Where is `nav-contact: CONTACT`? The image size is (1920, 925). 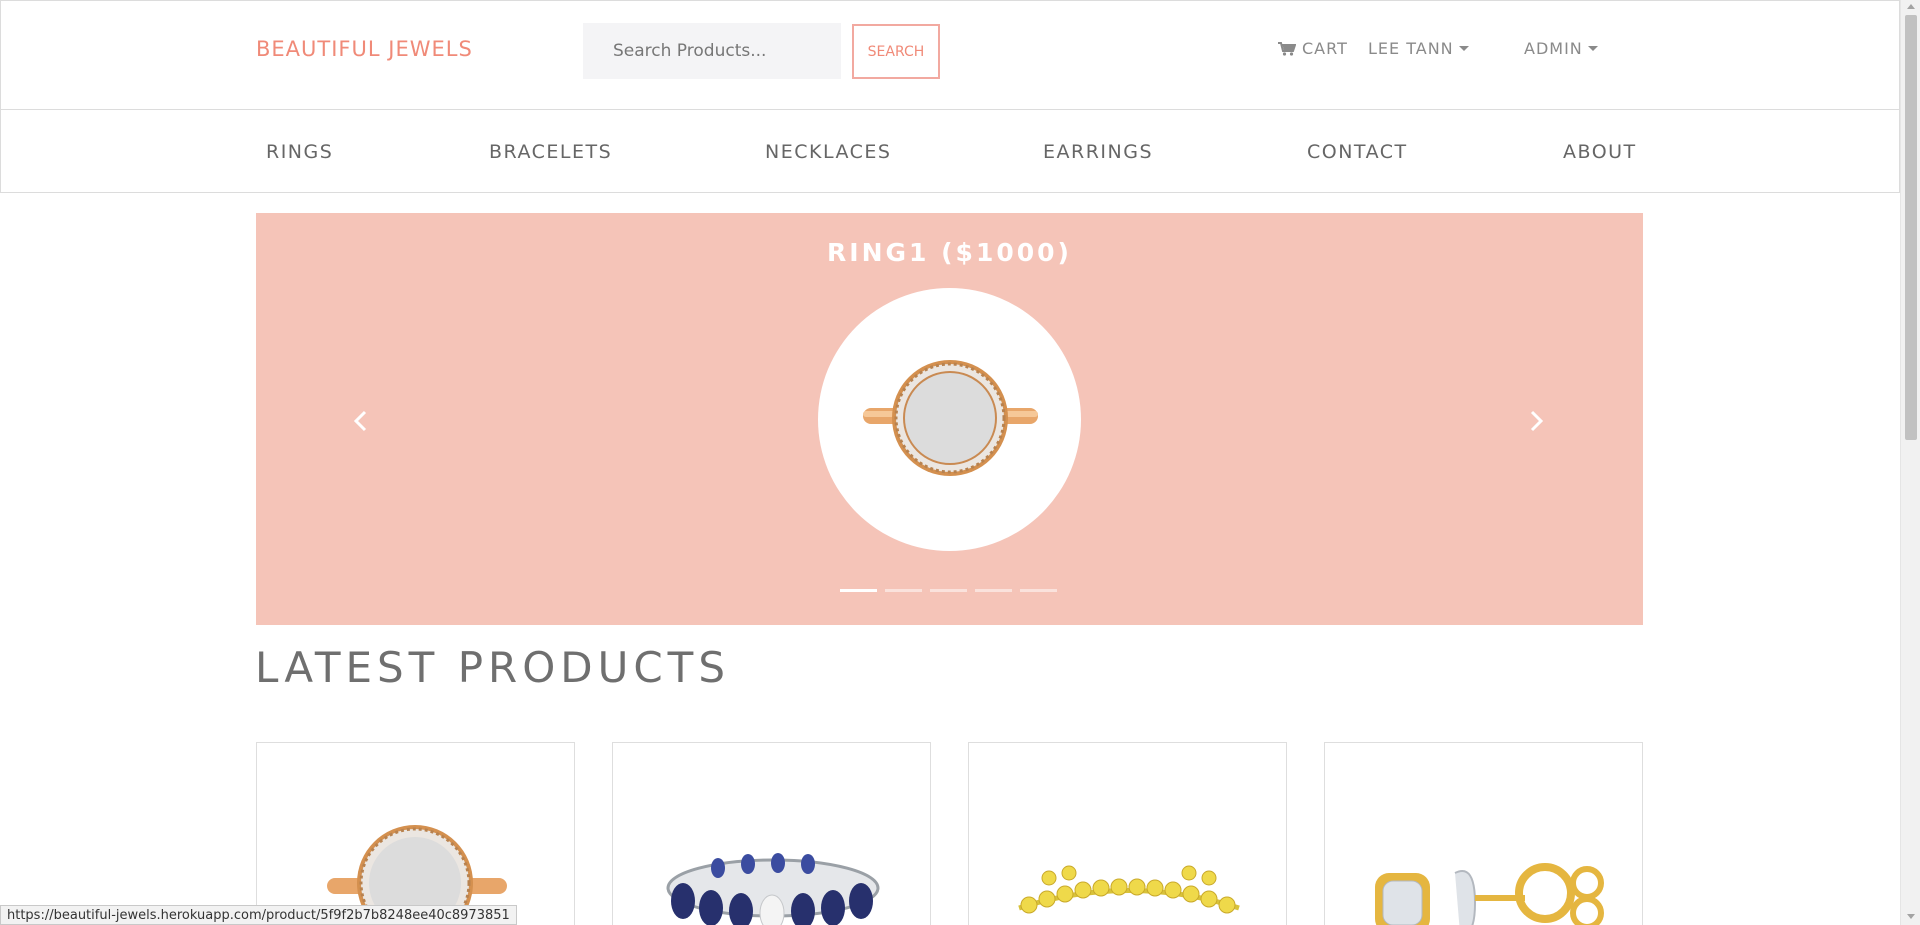 nav-contact: CONTACT is located at coordinates (1357, 152).